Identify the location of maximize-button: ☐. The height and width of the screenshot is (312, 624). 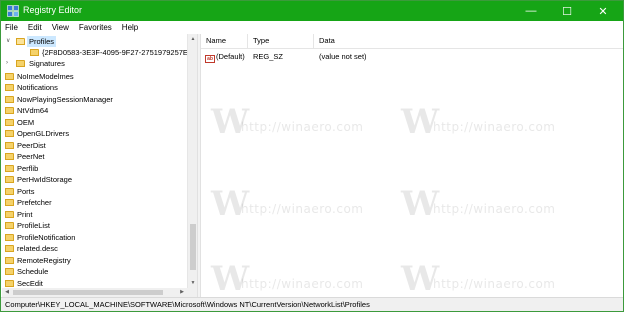
(567, 11).